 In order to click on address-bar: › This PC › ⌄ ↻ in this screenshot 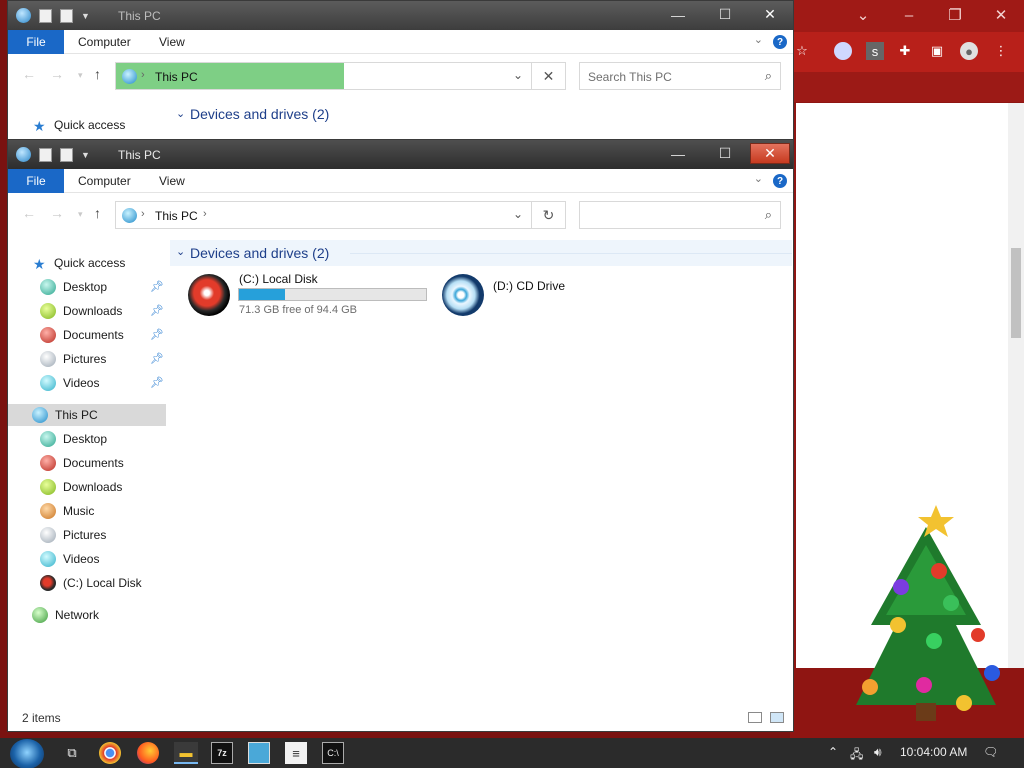, I will do `click(340, 215)`.